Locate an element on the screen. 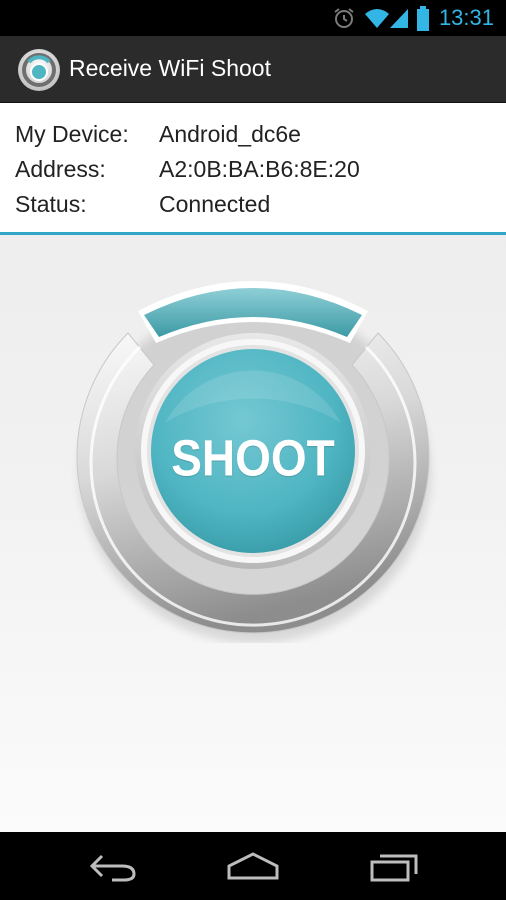  wifi-icon is located at coordinates (377, 18).